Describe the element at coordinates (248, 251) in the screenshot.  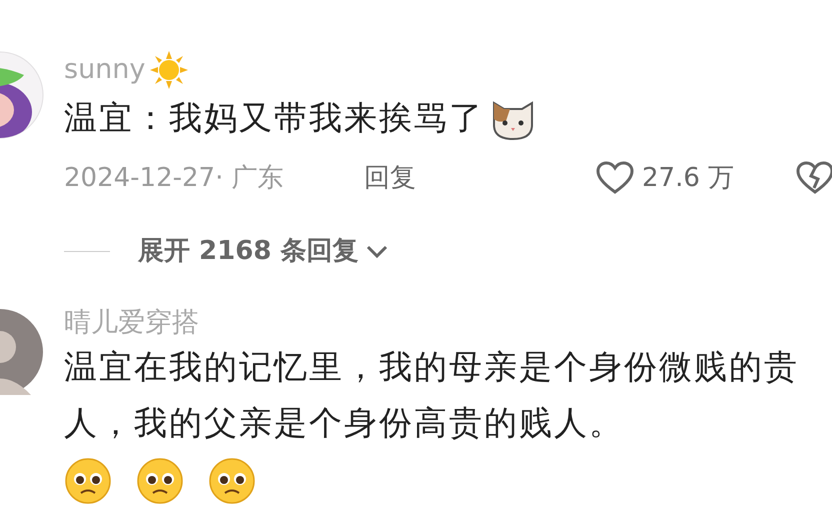
I see `expand-replies-link: 展开 2168 条回复` at that location.